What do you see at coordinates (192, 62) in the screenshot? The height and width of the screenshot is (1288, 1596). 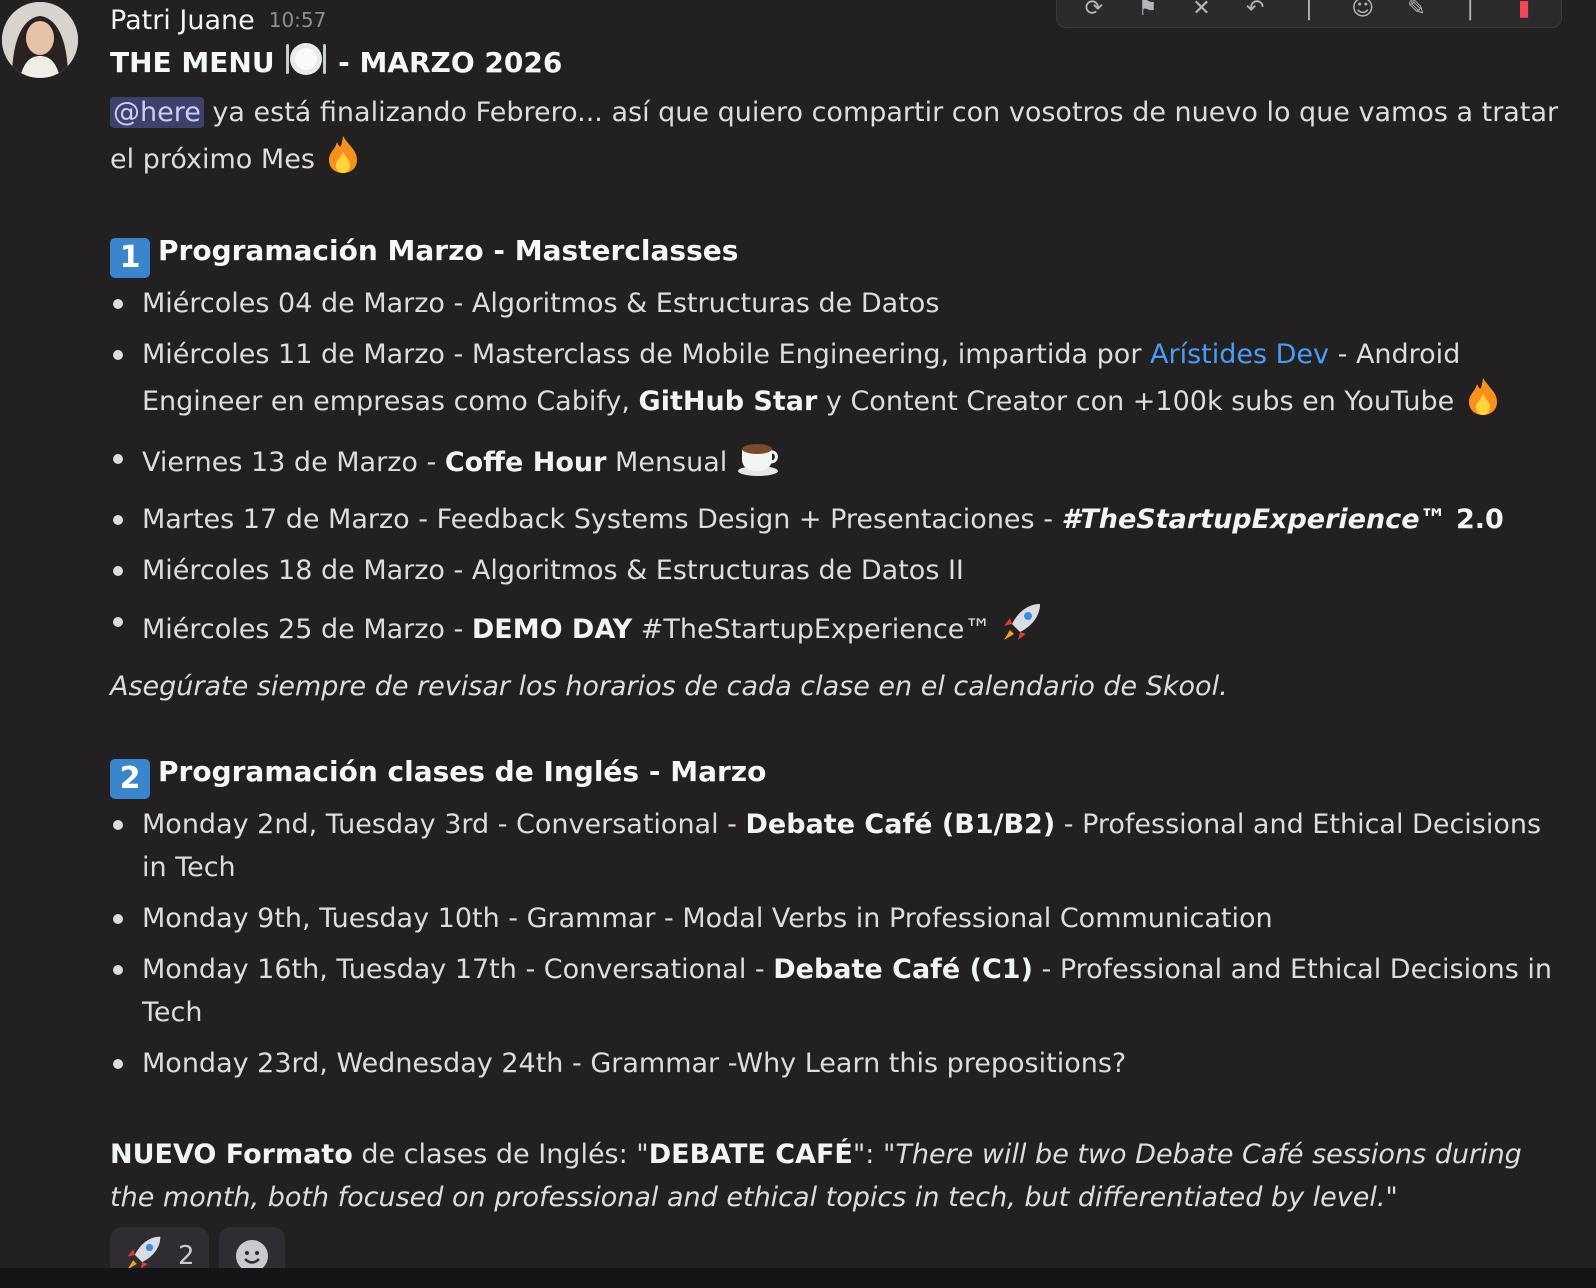 I see `title-start: THE MENU` at bounding box center [192, 62].